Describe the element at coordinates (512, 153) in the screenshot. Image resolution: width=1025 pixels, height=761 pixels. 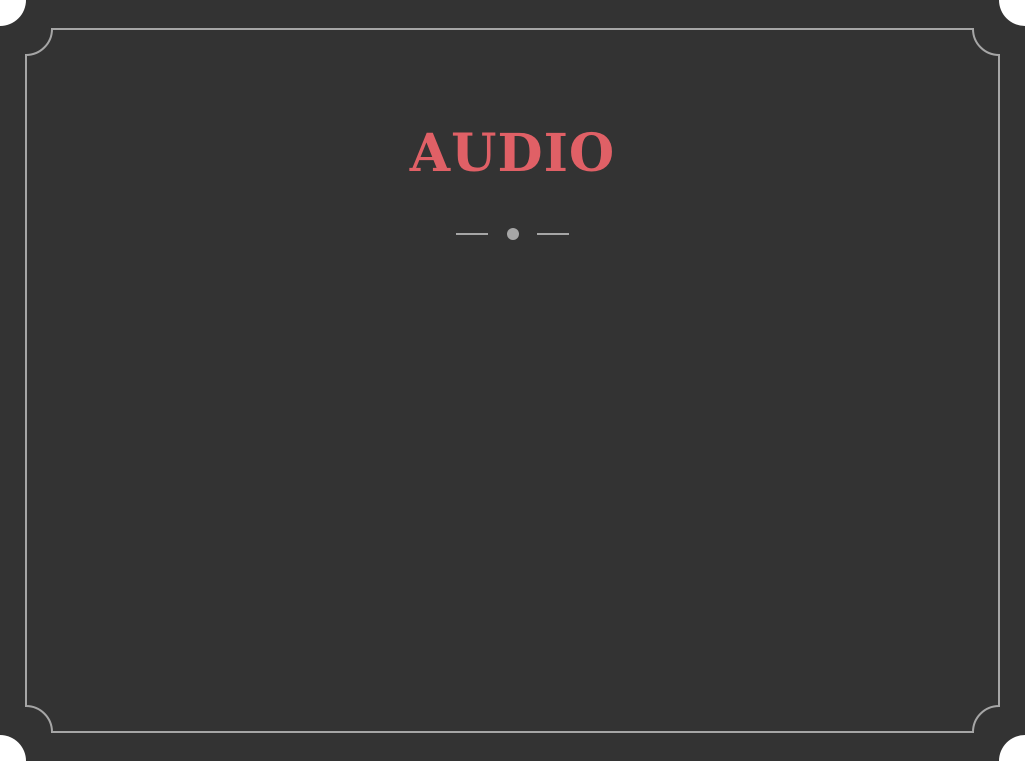
I see `slide-title: AUDIO` at that location.